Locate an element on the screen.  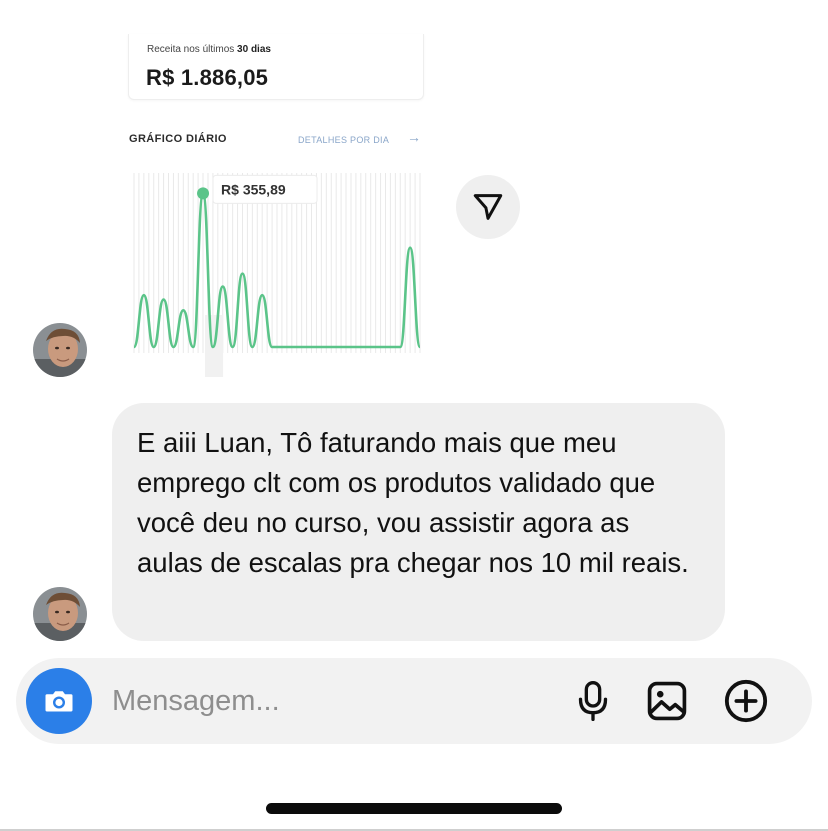
add-button is located at coordinates (746, 701).